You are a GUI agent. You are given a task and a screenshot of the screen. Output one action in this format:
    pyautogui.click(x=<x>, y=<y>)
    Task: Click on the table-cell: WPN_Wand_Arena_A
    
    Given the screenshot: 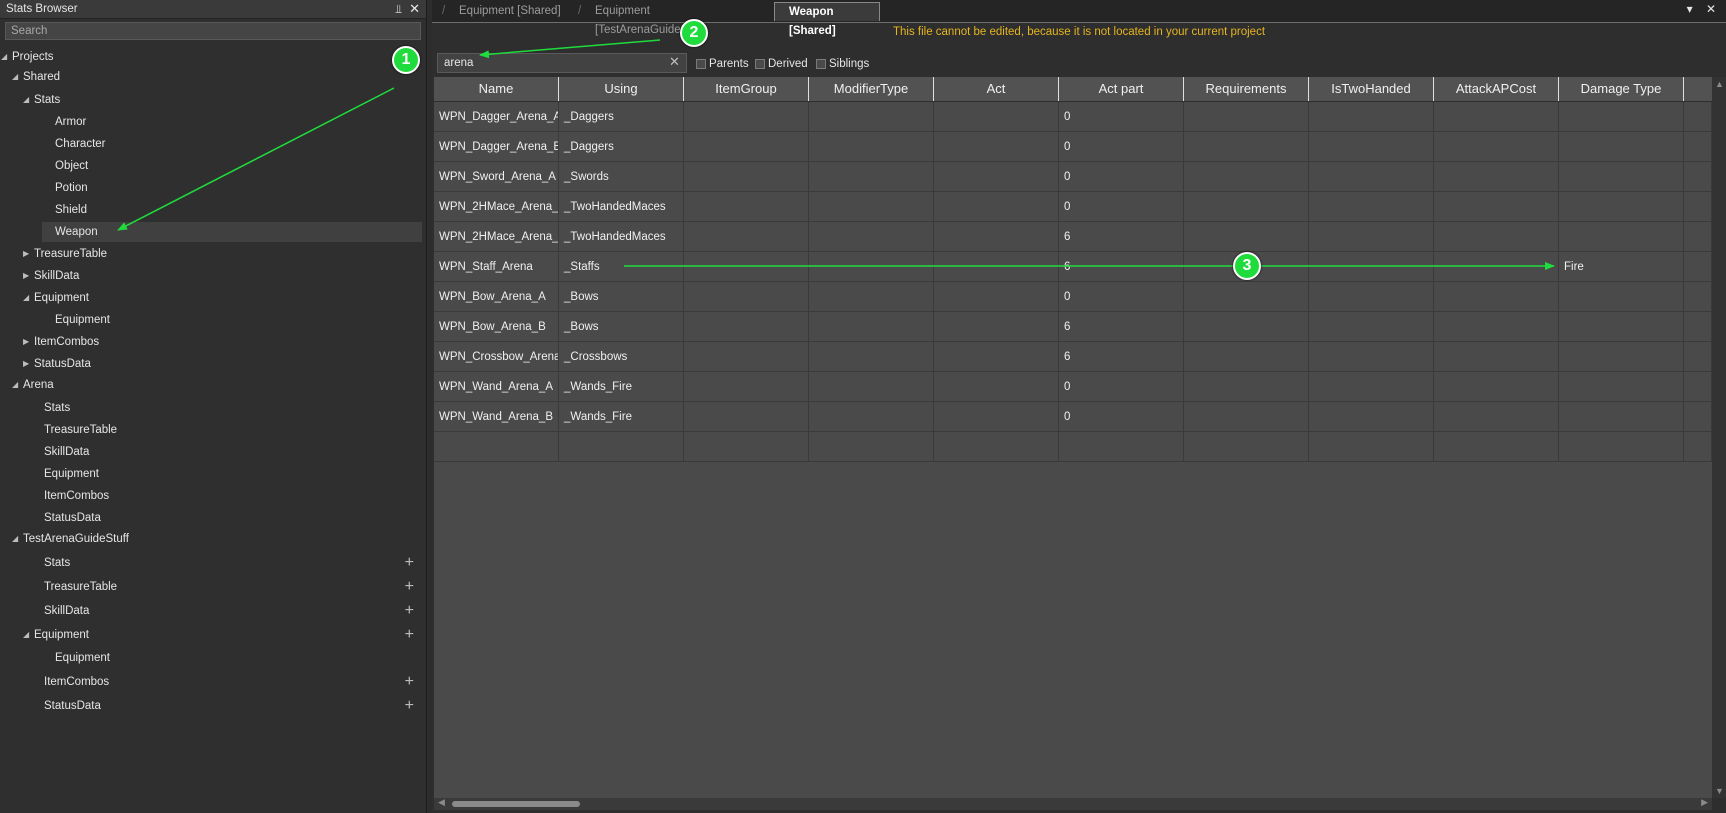 What is the action you would take?
    pyautogui.click(x=496, y=387)
    